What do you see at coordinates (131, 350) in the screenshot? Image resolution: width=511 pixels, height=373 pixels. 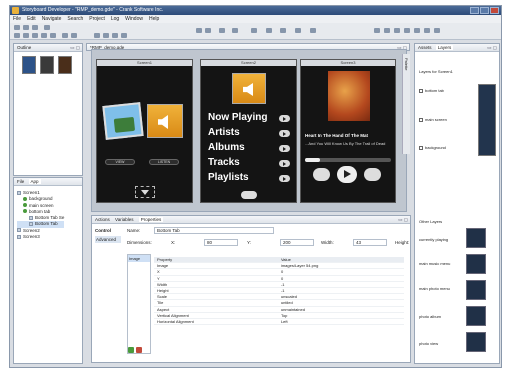 I see `add-icon` at bounding box center [131, 350].